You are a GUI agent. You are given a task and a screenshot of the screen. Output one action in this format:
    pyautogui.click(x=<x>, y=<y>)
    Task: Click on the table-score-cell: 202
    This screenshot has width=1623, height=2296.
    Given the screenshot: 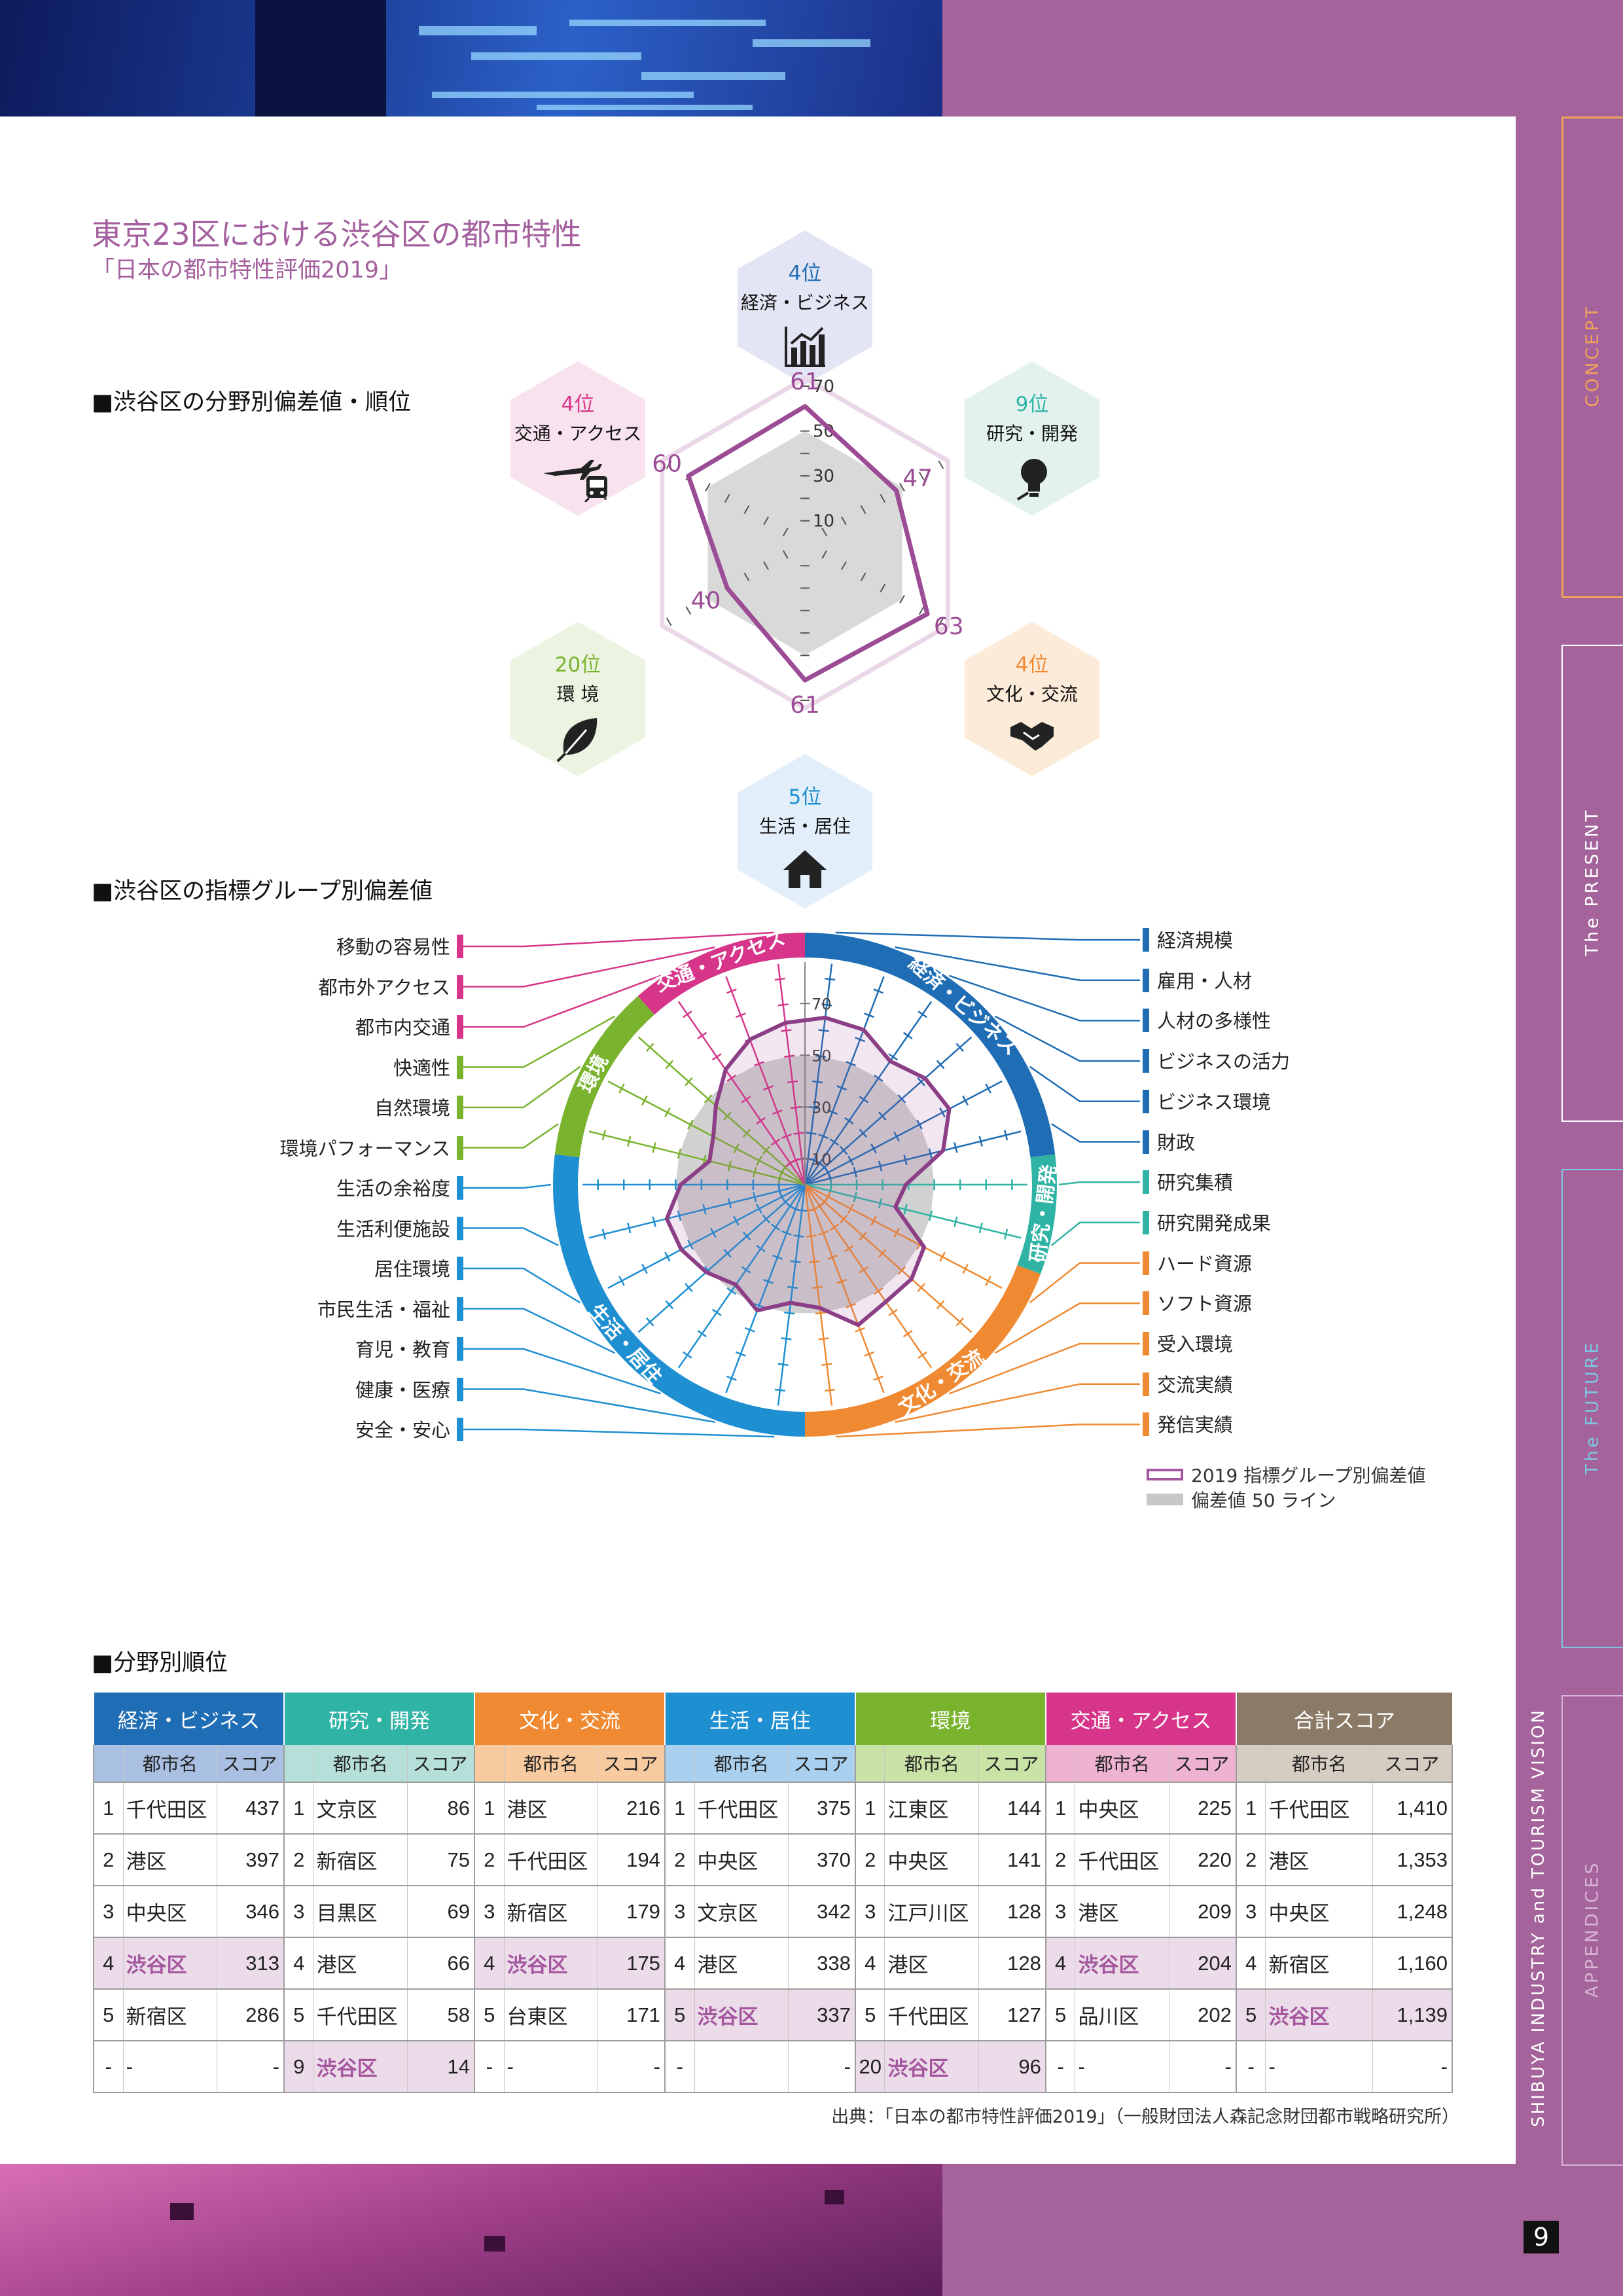 What is the action you would take?
    pyautogui.click(x=1202, y=2015)
    